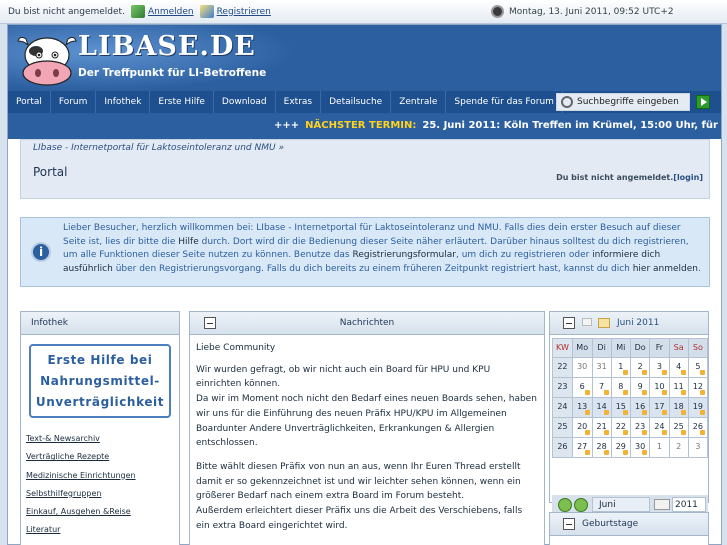 This screenshot has height=545, width=727. Describe the element at coordinates (698, 407) in the screenshot. I see `calendar-day: 19` at that location.